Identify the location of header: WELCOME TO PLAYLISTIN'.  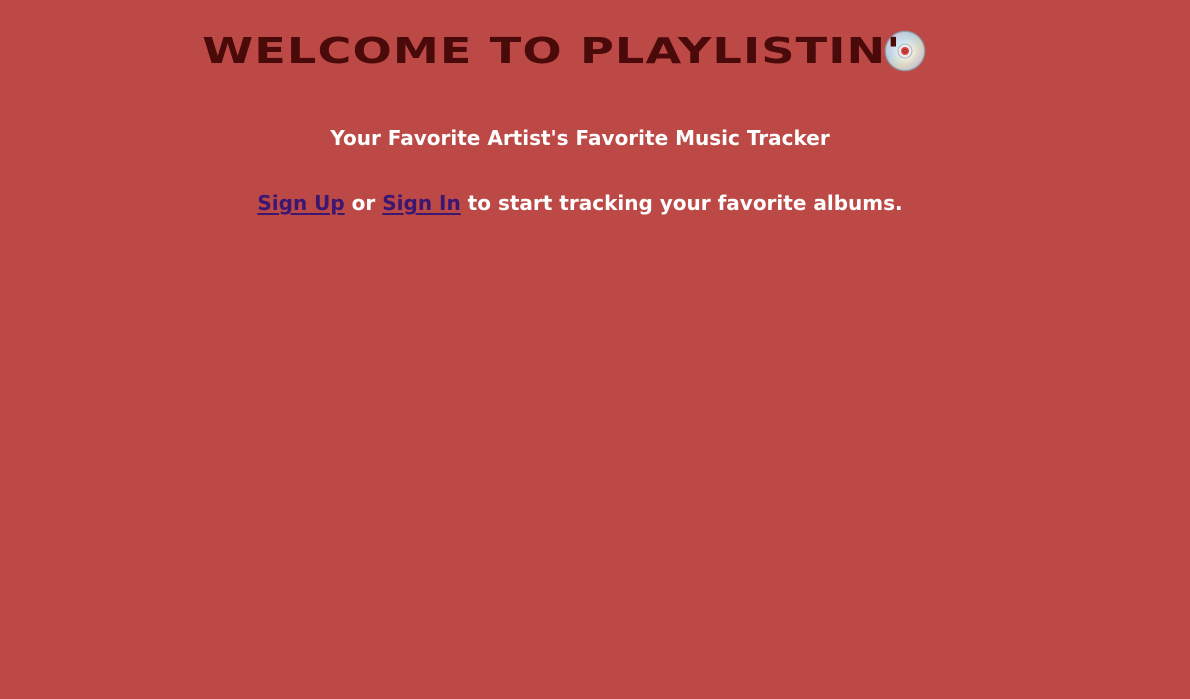
(580, 51).